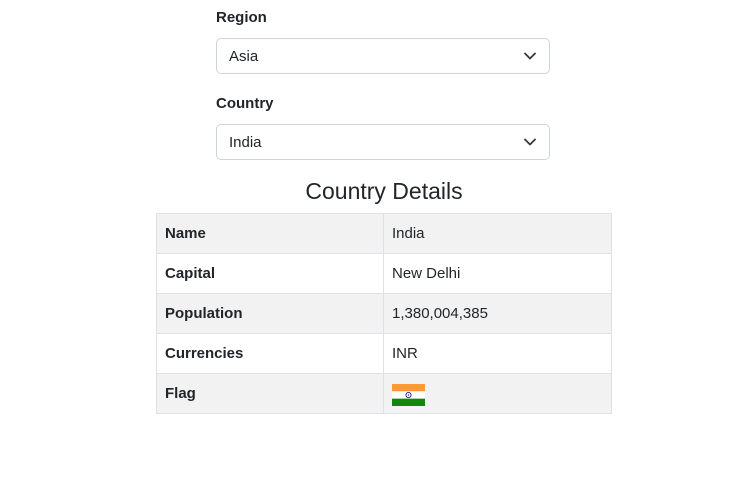  I want to click on table-row: Population 1,380,004,385, so click(384, 313).